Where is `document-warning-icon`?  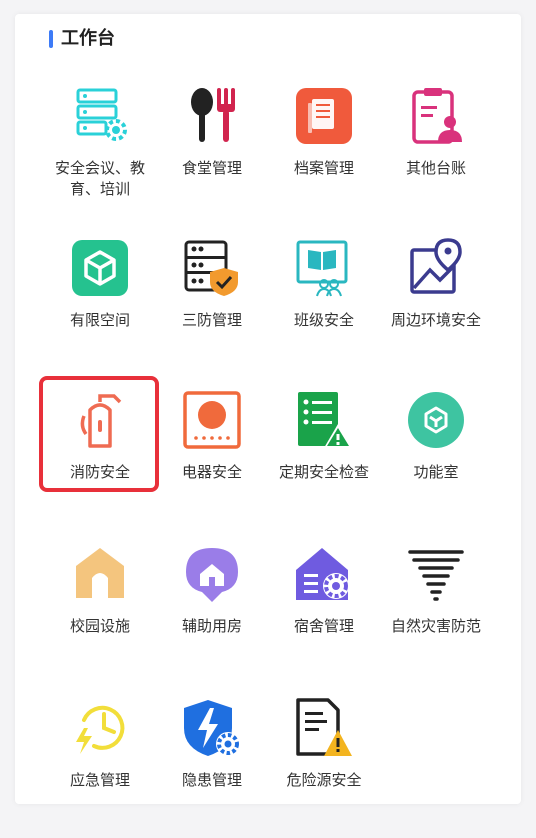
document-warning-icon is located at coordinates (324, 728).